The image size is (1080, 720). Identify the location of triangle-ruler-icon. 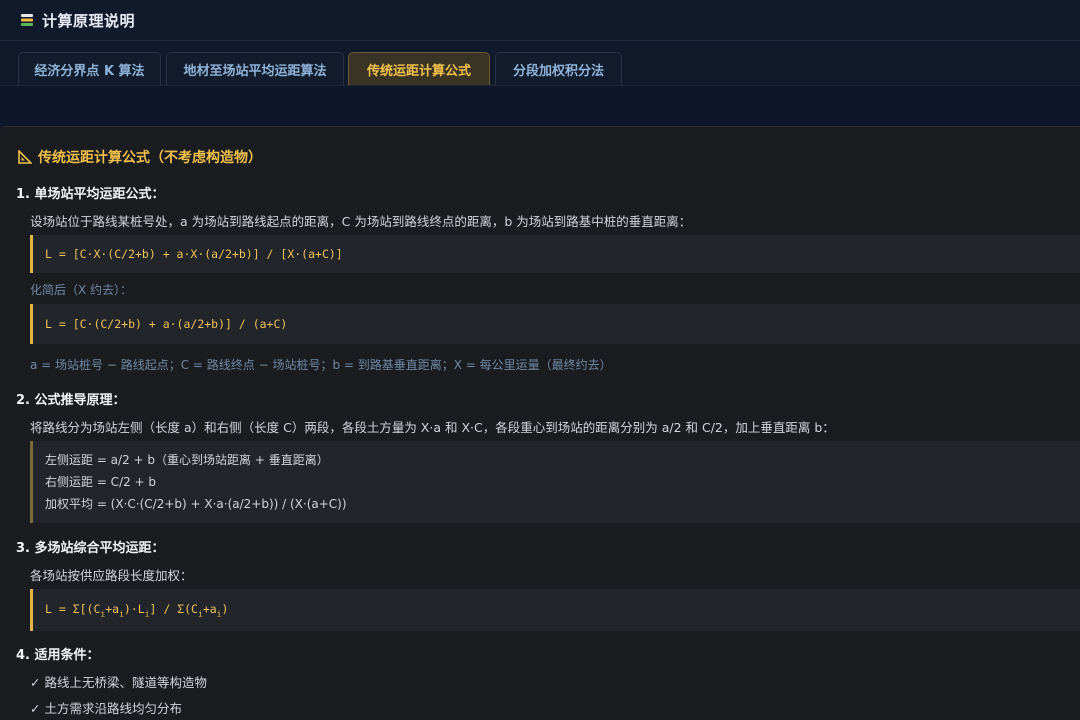
(25, 156).